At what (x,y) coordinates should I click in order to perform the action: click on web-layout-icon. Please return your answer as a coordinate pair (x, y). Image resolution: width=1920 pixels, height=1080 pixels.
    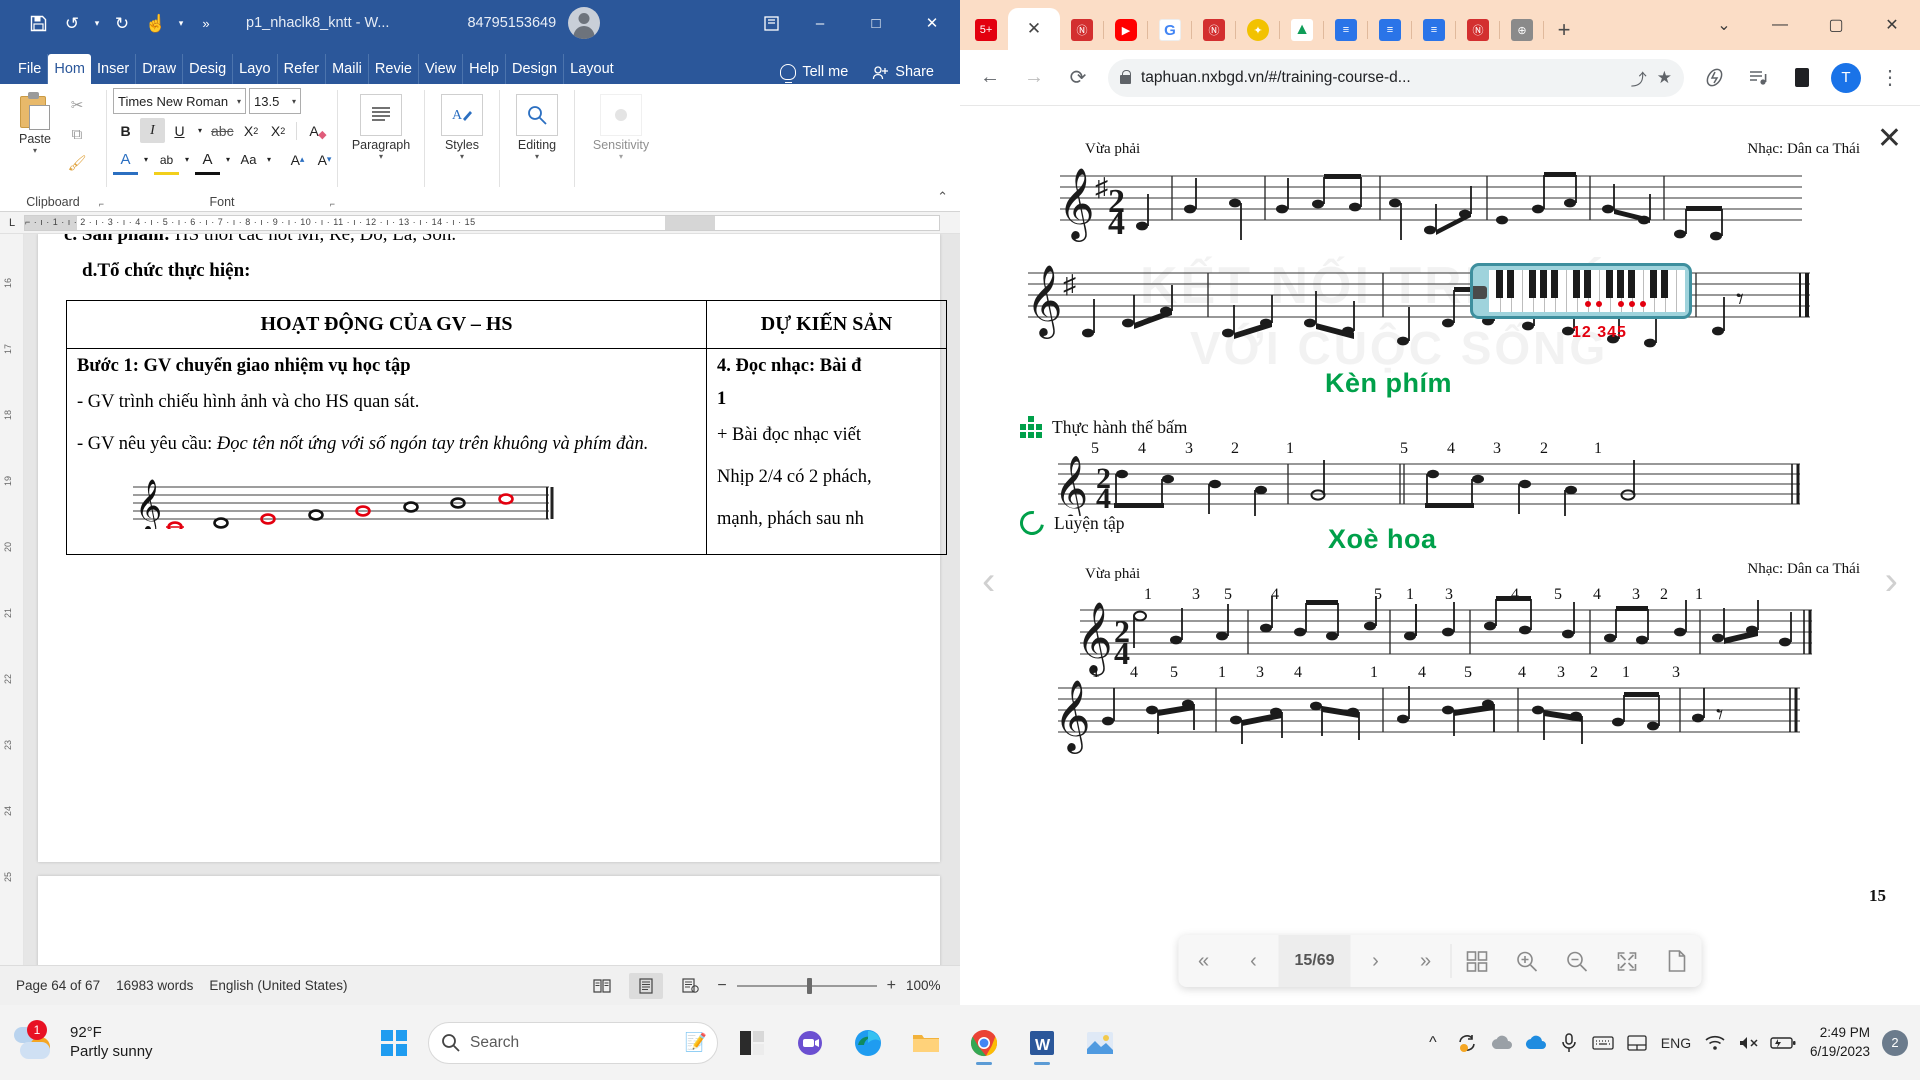
    Looking at the image, I should click on (690, 986).